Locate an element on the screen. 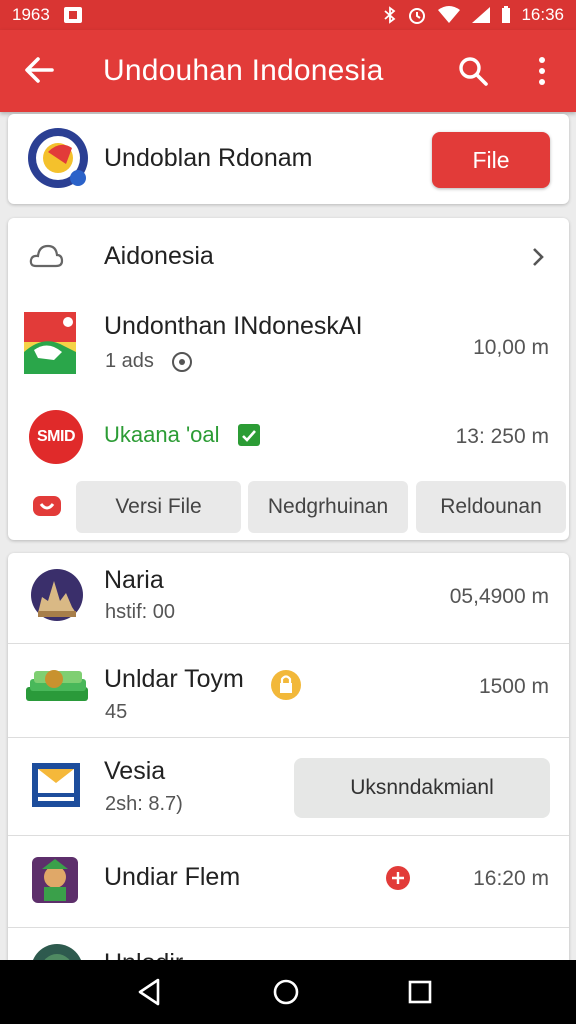 The image size is (576, 1024). item-title: Ukaana 'oal is located at coordinates (162, 434).